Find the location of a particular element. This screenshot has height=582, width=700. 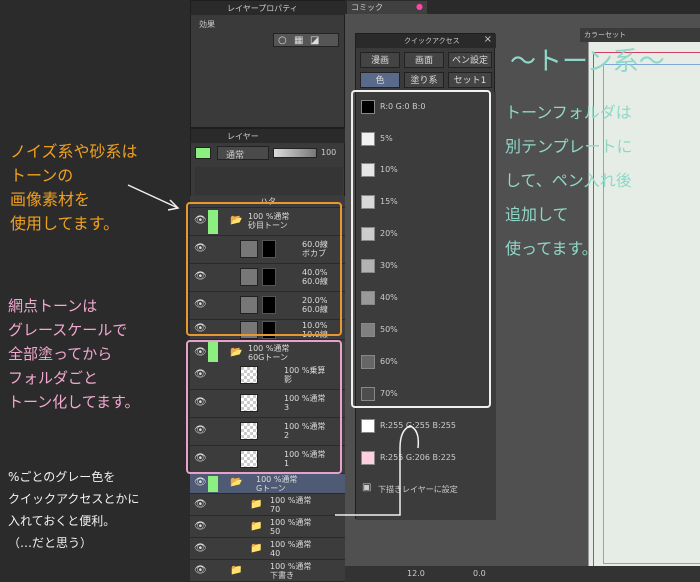

white-line is located at coordinates (377, 470).